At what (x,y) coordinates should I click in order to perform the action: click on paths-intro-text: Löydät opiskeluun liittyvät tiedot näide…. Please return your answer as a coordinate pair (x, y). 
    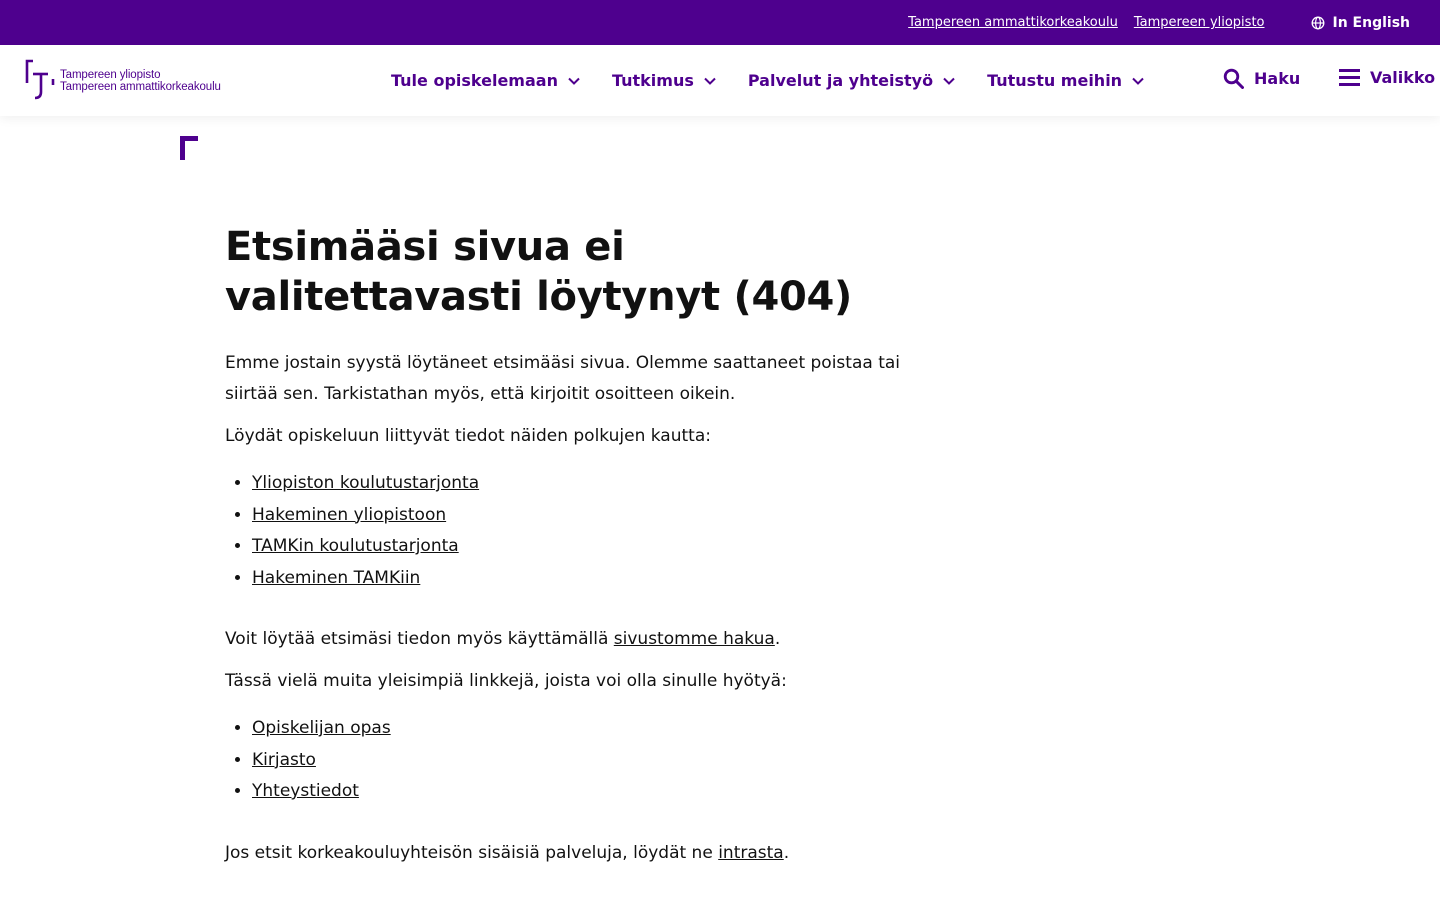
    Looking at the image, I should click on (468, 436).